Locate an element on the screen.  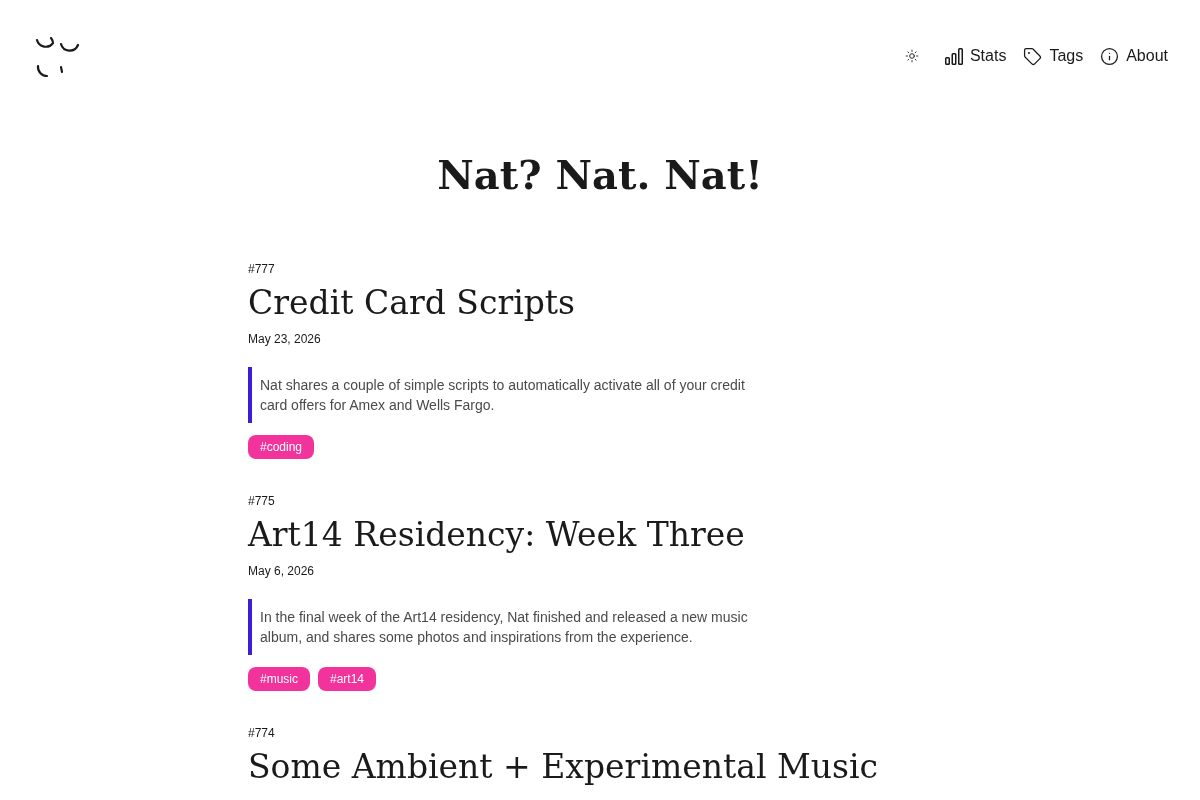
post-date: May 6, 2026 is located at coordinates (281, 571).